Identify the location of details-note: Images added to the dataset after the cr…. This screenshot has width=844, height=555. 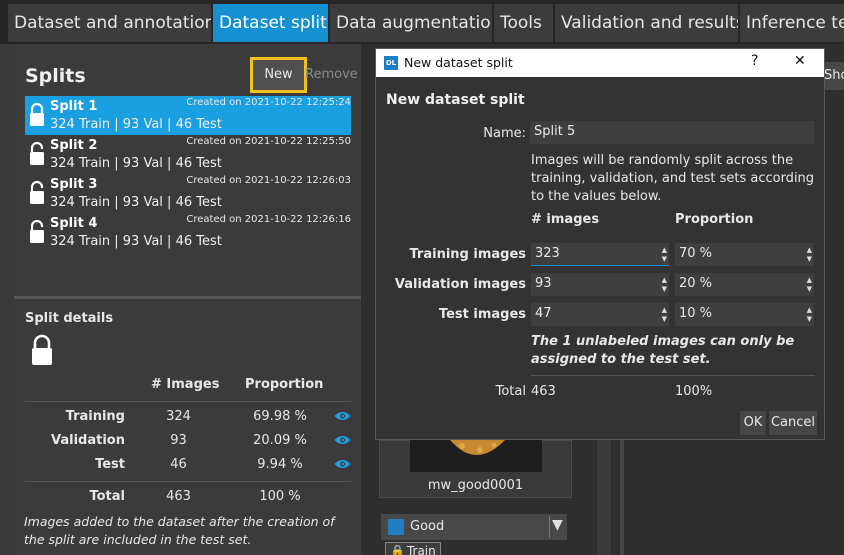
(179, 530).